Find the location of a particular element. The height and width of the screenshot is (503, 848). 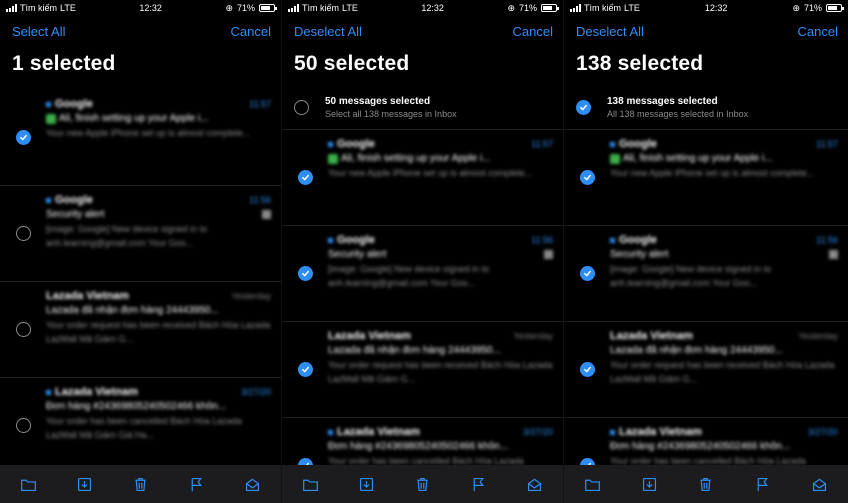

subject-text: Security alert is located at coordinates (75, 214).